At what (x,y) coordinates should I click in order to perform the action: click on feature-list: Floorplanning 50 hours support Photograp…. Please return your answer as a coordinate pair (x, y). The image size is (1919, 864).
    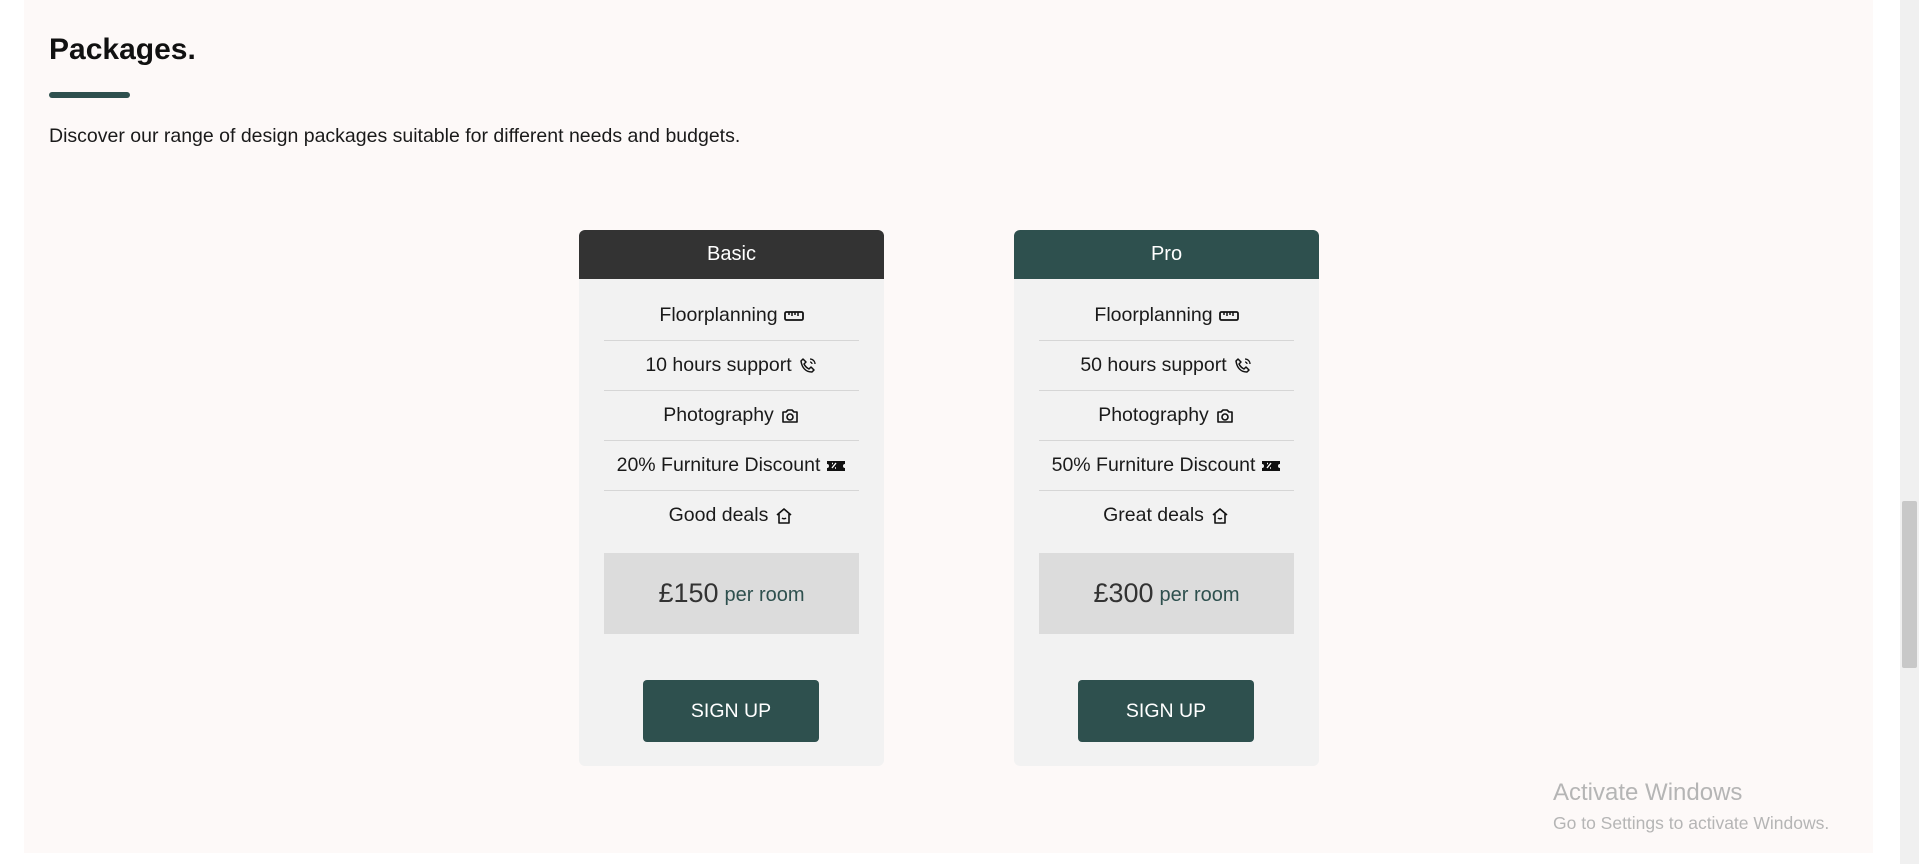
    Looking at the image, I should click on (1166, 415).